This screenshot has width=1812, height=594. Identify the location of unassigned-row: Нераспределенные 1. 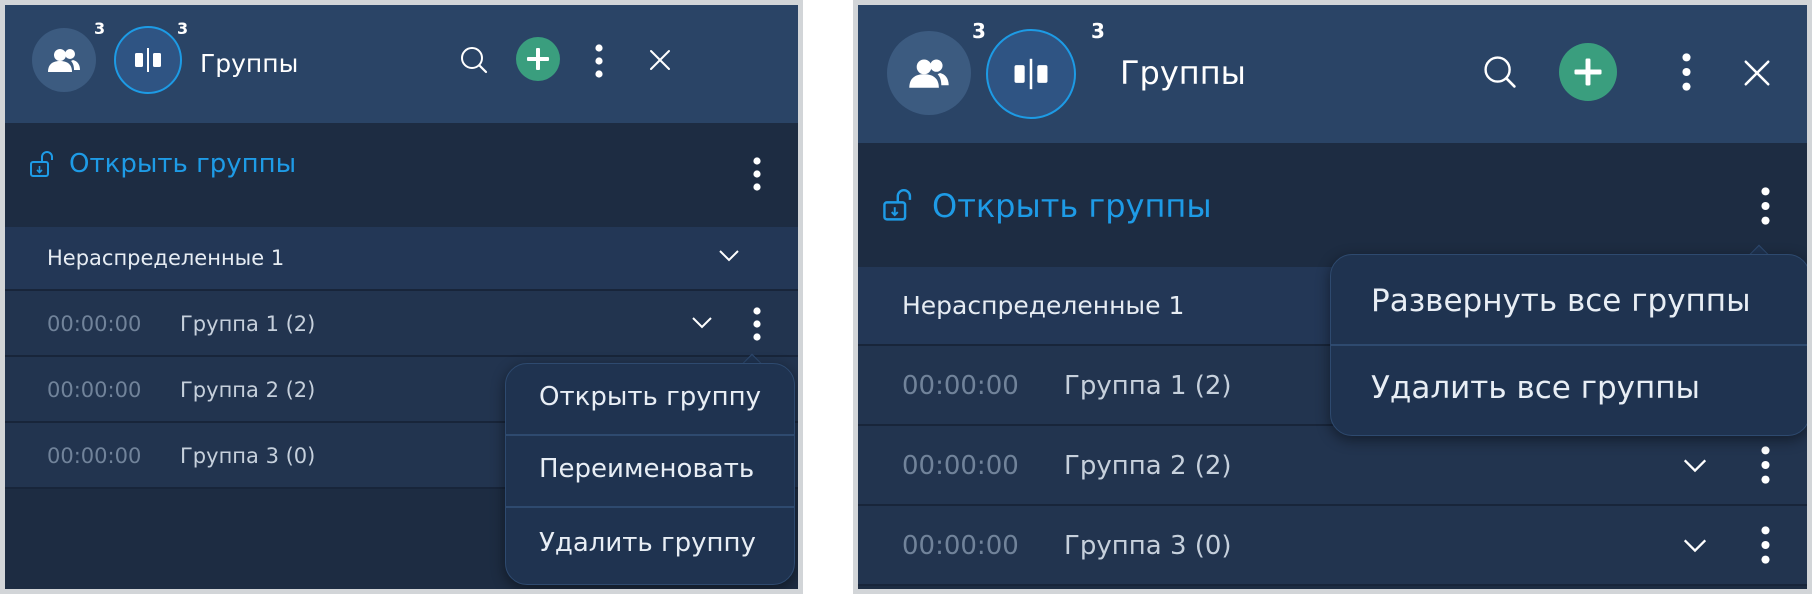
(401, 259).